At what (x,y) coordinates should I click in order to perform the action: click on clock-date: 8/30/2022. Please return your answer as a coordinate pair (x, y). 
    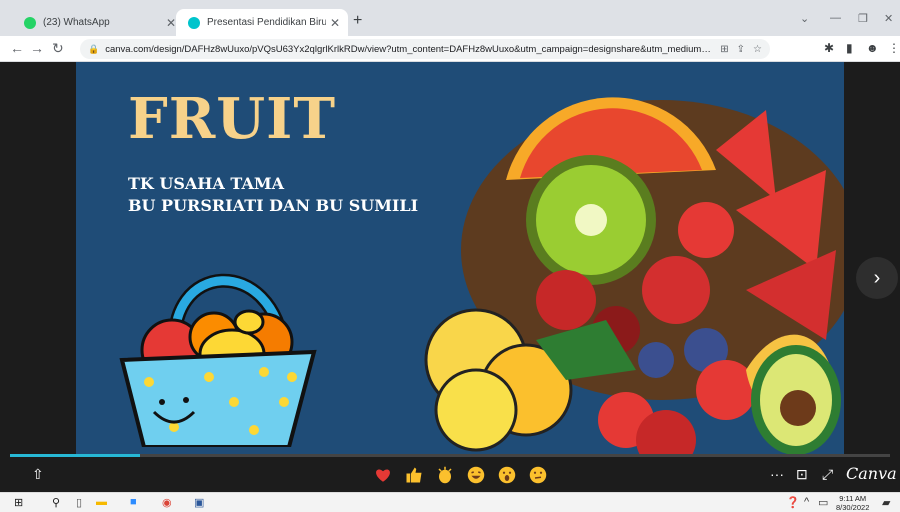
    Looking at the image, I should click on (853, 507).